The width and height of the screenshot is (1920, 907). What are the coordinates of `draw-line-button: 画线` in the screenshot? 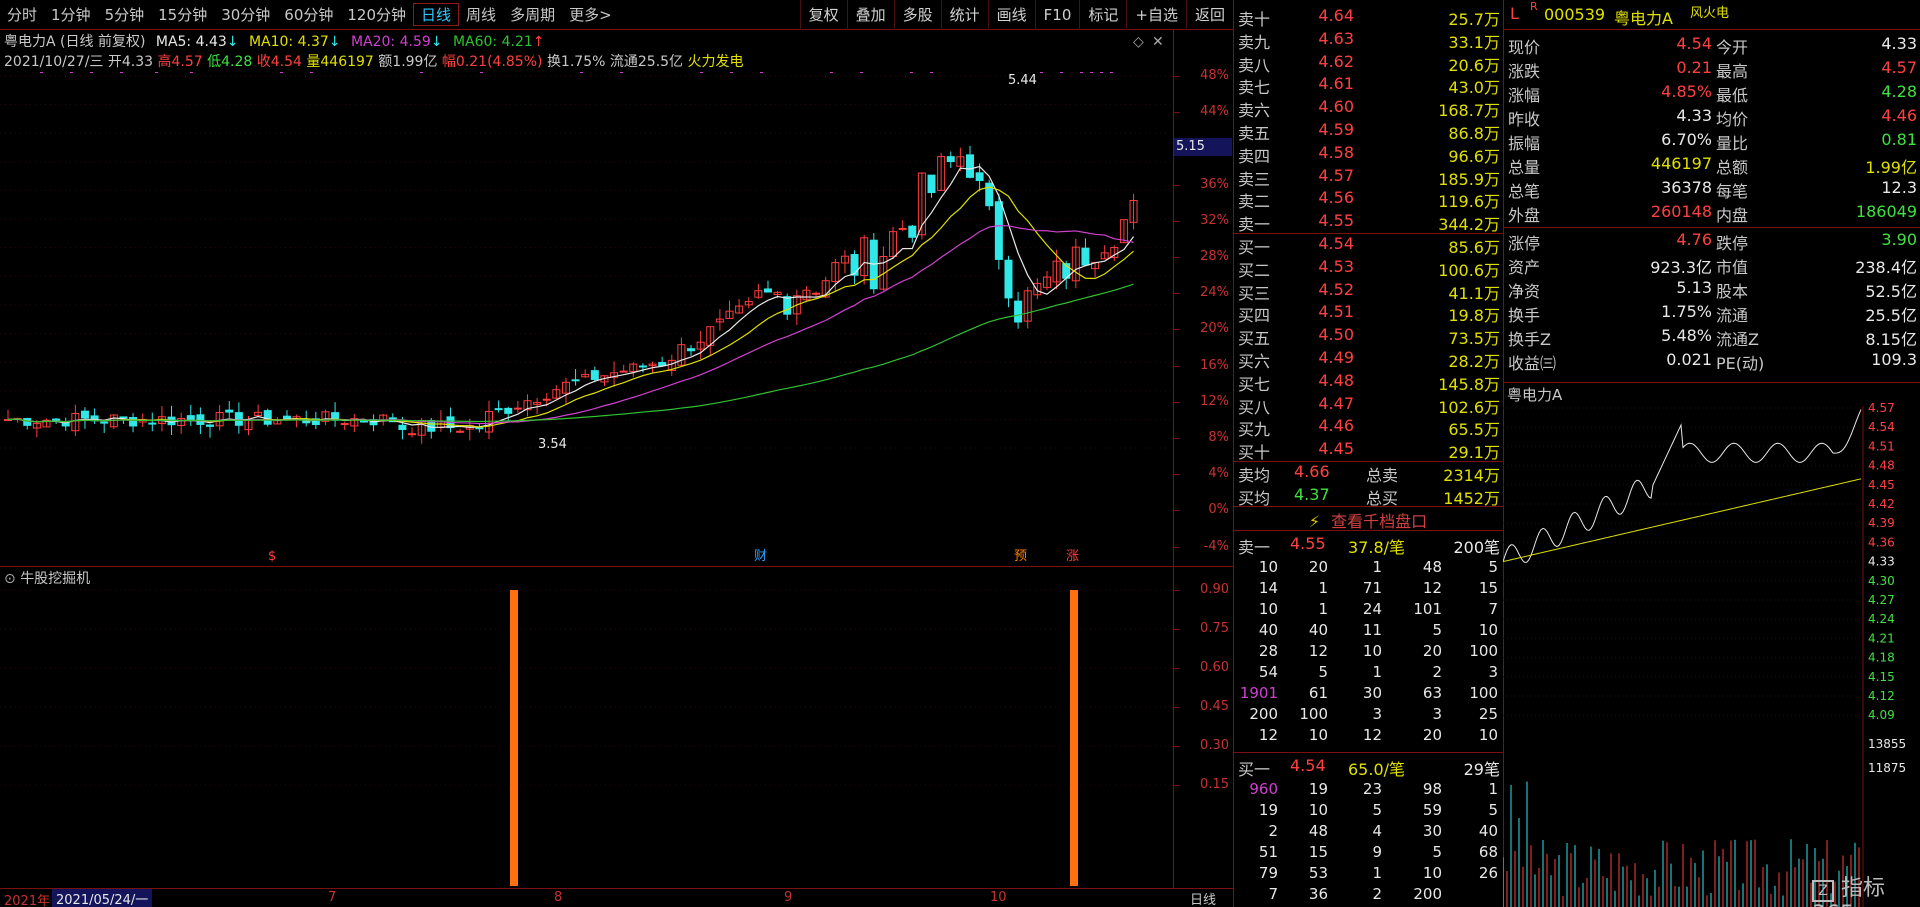 It's located at (1011, 15).